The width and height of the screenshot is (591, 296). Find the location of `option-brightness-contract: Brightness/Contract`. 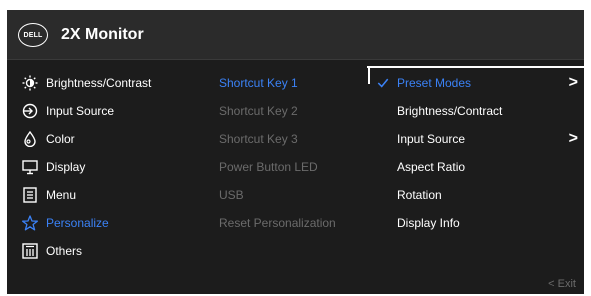

option-brightness-contract: Brightness/Contract is located at coordinates (478, 111).